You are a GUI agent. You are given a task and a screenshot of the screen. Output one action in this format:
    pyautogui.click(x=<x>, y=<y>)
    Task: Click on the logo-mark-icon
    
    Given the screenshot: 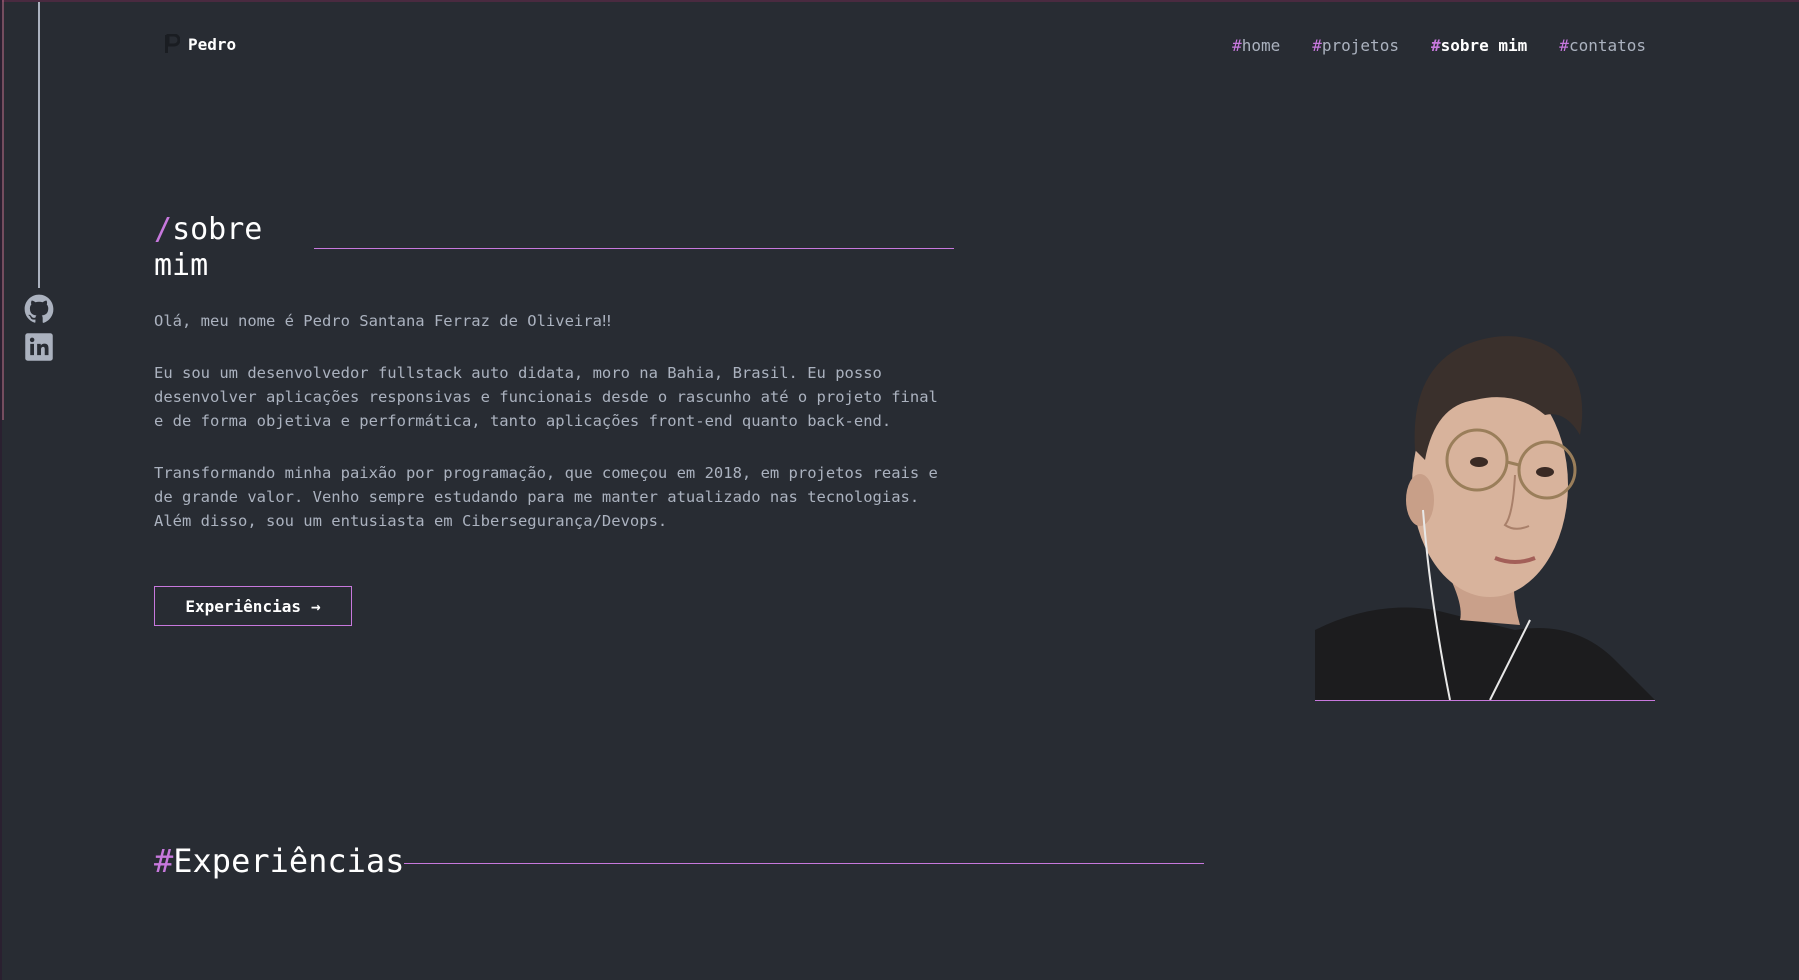 What is the action you would take?
    pyautogui.click(x=172, y=43)
    